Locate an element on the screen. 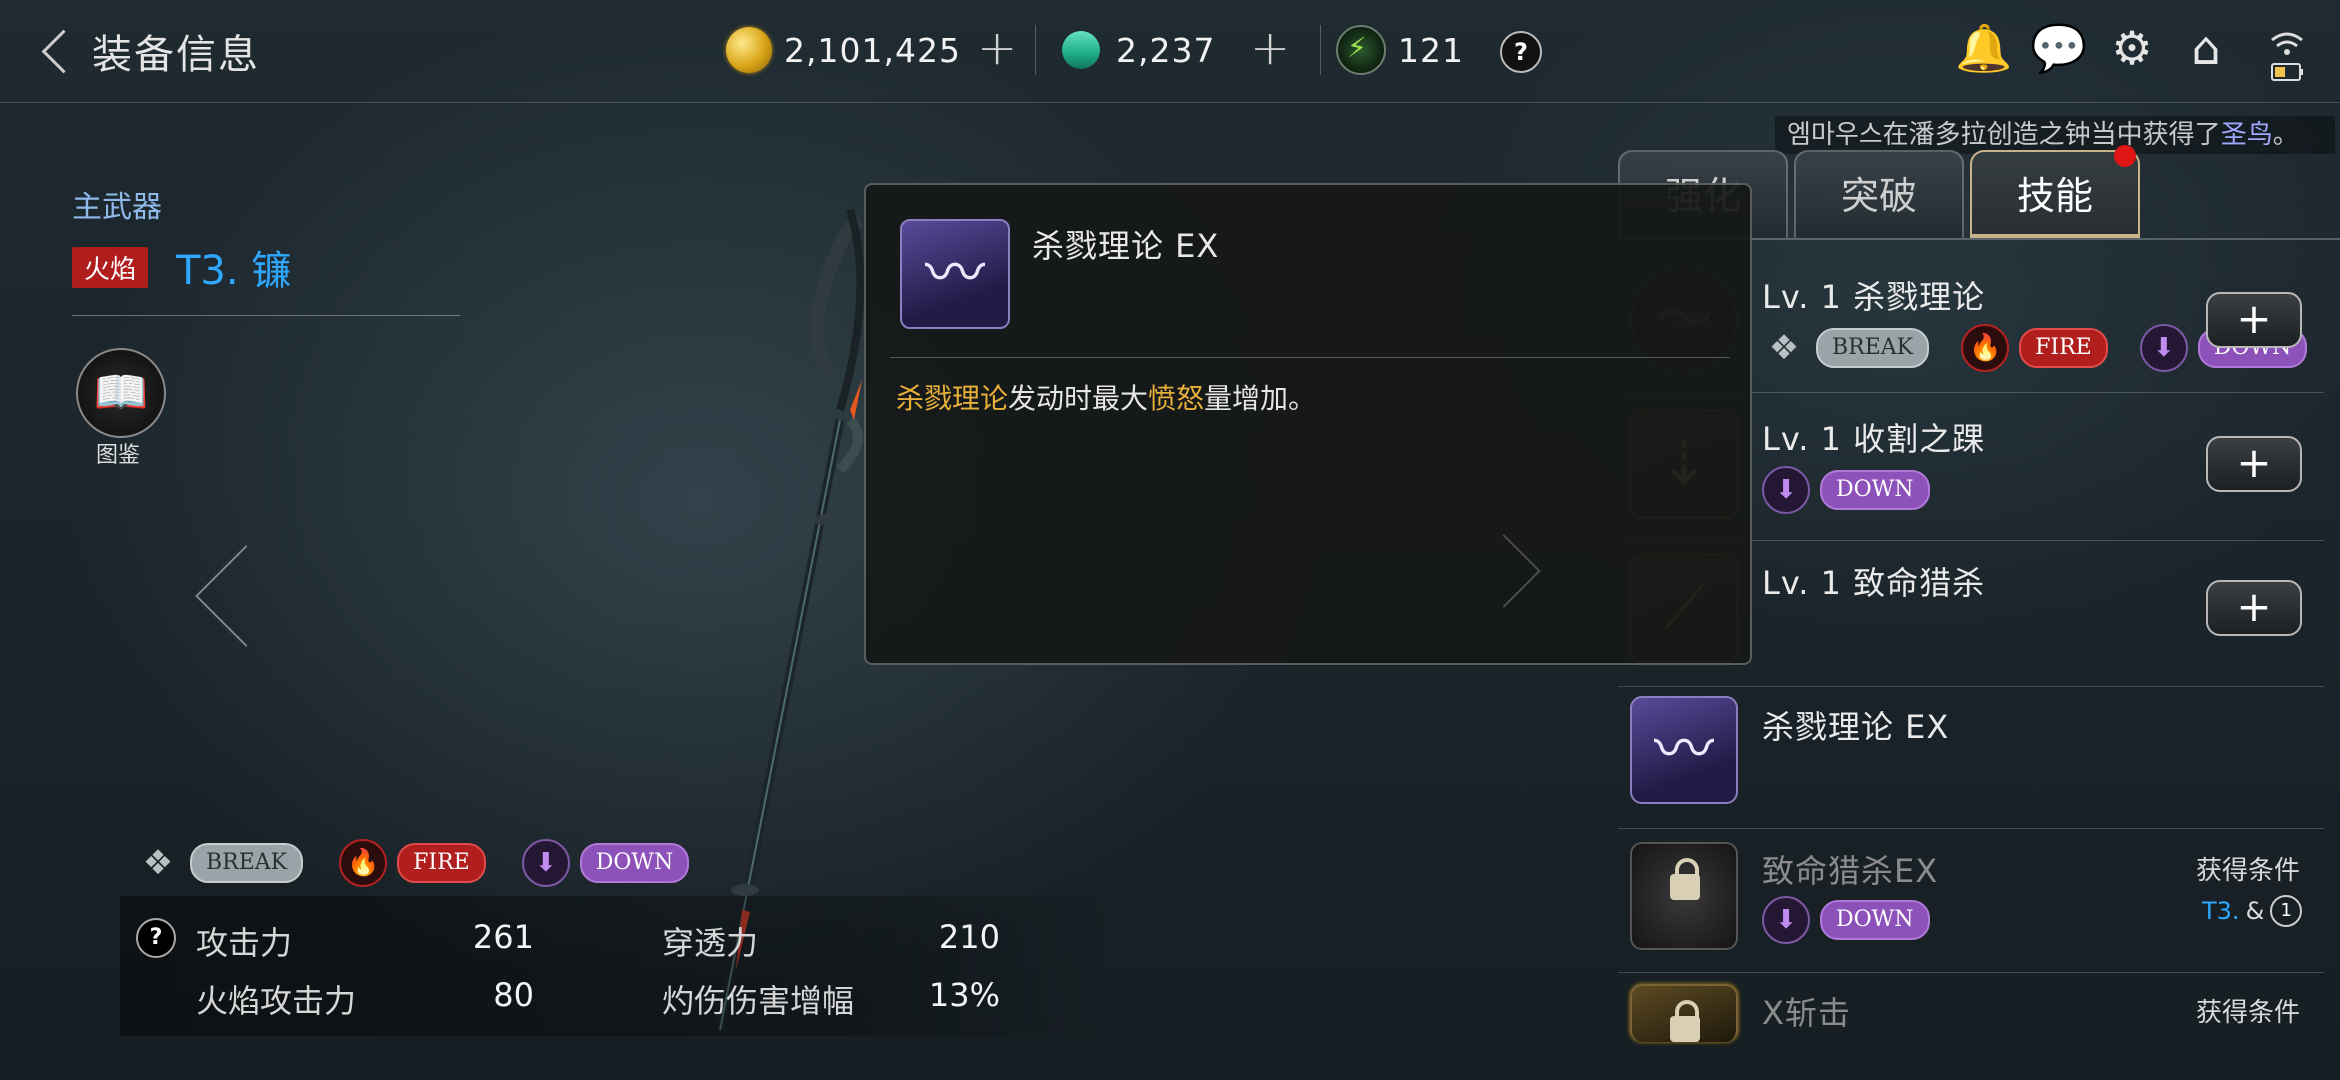 The width and height of the screenshot is (2340, 1080). stat-label: 灼伤伤害增幅 is located at coordinates (758, 1001).